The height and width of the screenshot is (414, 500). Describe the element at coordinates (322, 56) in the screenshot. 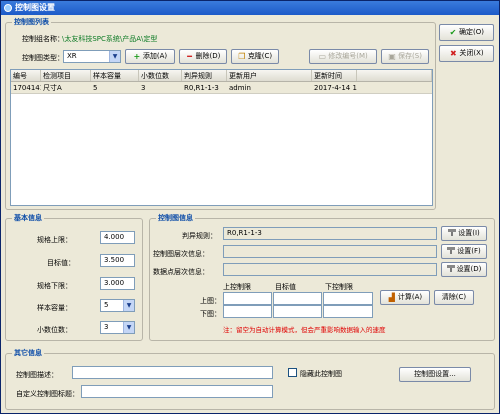

I see `edit-icon: ▭` at that location.